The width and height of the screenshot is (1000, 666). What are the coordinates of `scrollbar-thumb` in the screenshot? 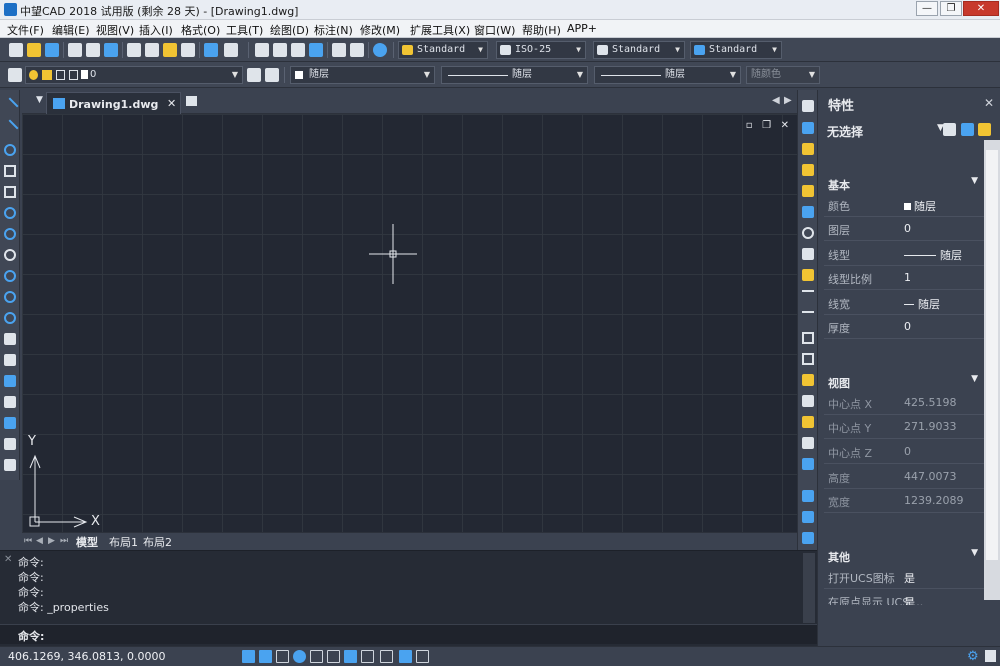 It's located at (992, 355).